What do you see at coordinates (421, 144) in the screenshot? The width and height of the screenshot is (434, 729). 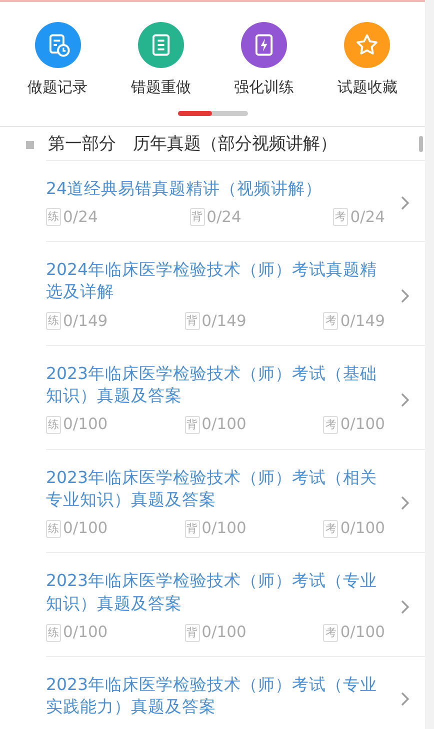 I see `scrollbar` at bounding box center [421, 144].